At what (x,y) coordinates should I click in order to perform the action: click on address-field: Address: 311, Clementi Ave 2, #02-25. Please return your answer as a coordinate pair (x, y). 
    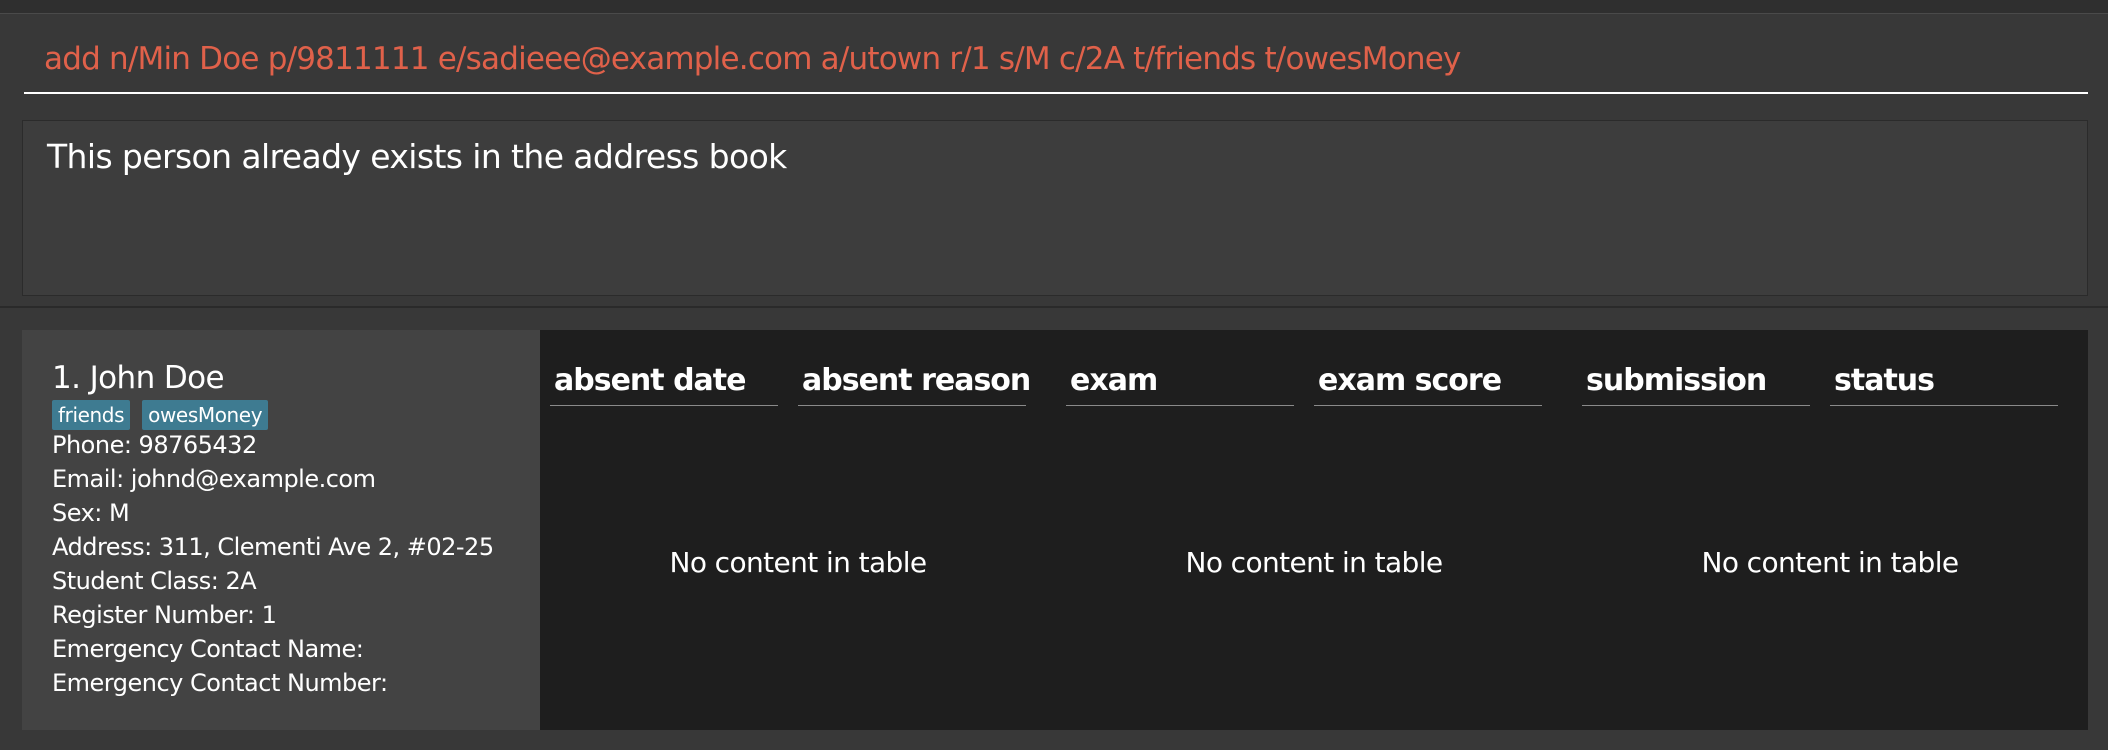
    Looking at the image, I should click on (273, 547).